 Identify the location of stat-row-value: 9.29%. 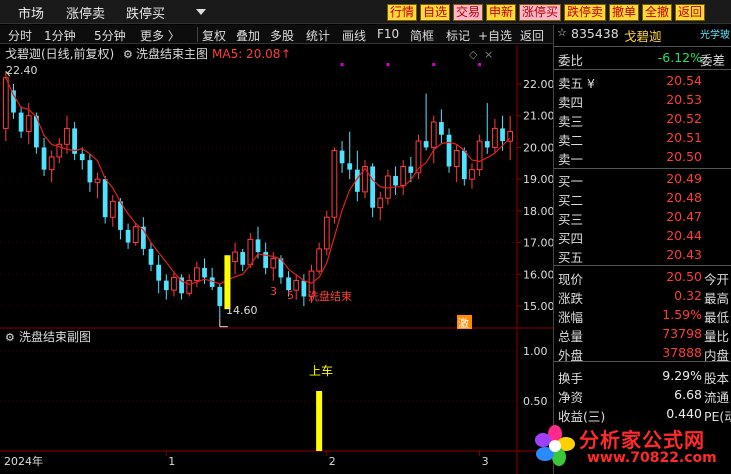
(682, 375).